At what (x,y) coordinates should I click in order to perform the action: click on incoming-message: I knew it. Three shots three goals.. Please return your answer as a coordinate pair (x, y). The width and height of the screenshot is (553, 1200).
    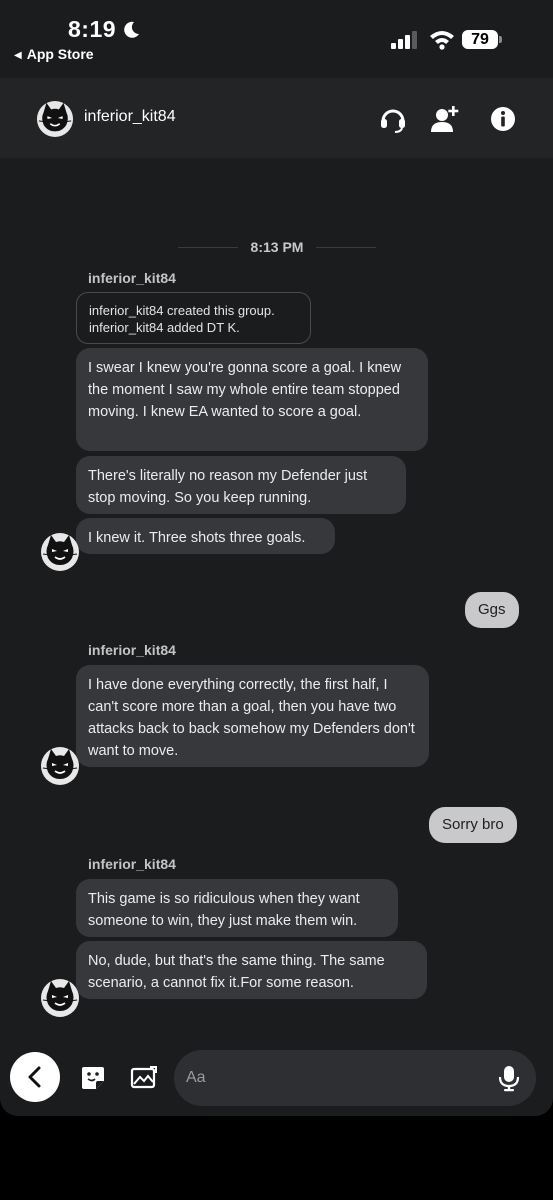
    Looking at the image, I should click on (205, 536).